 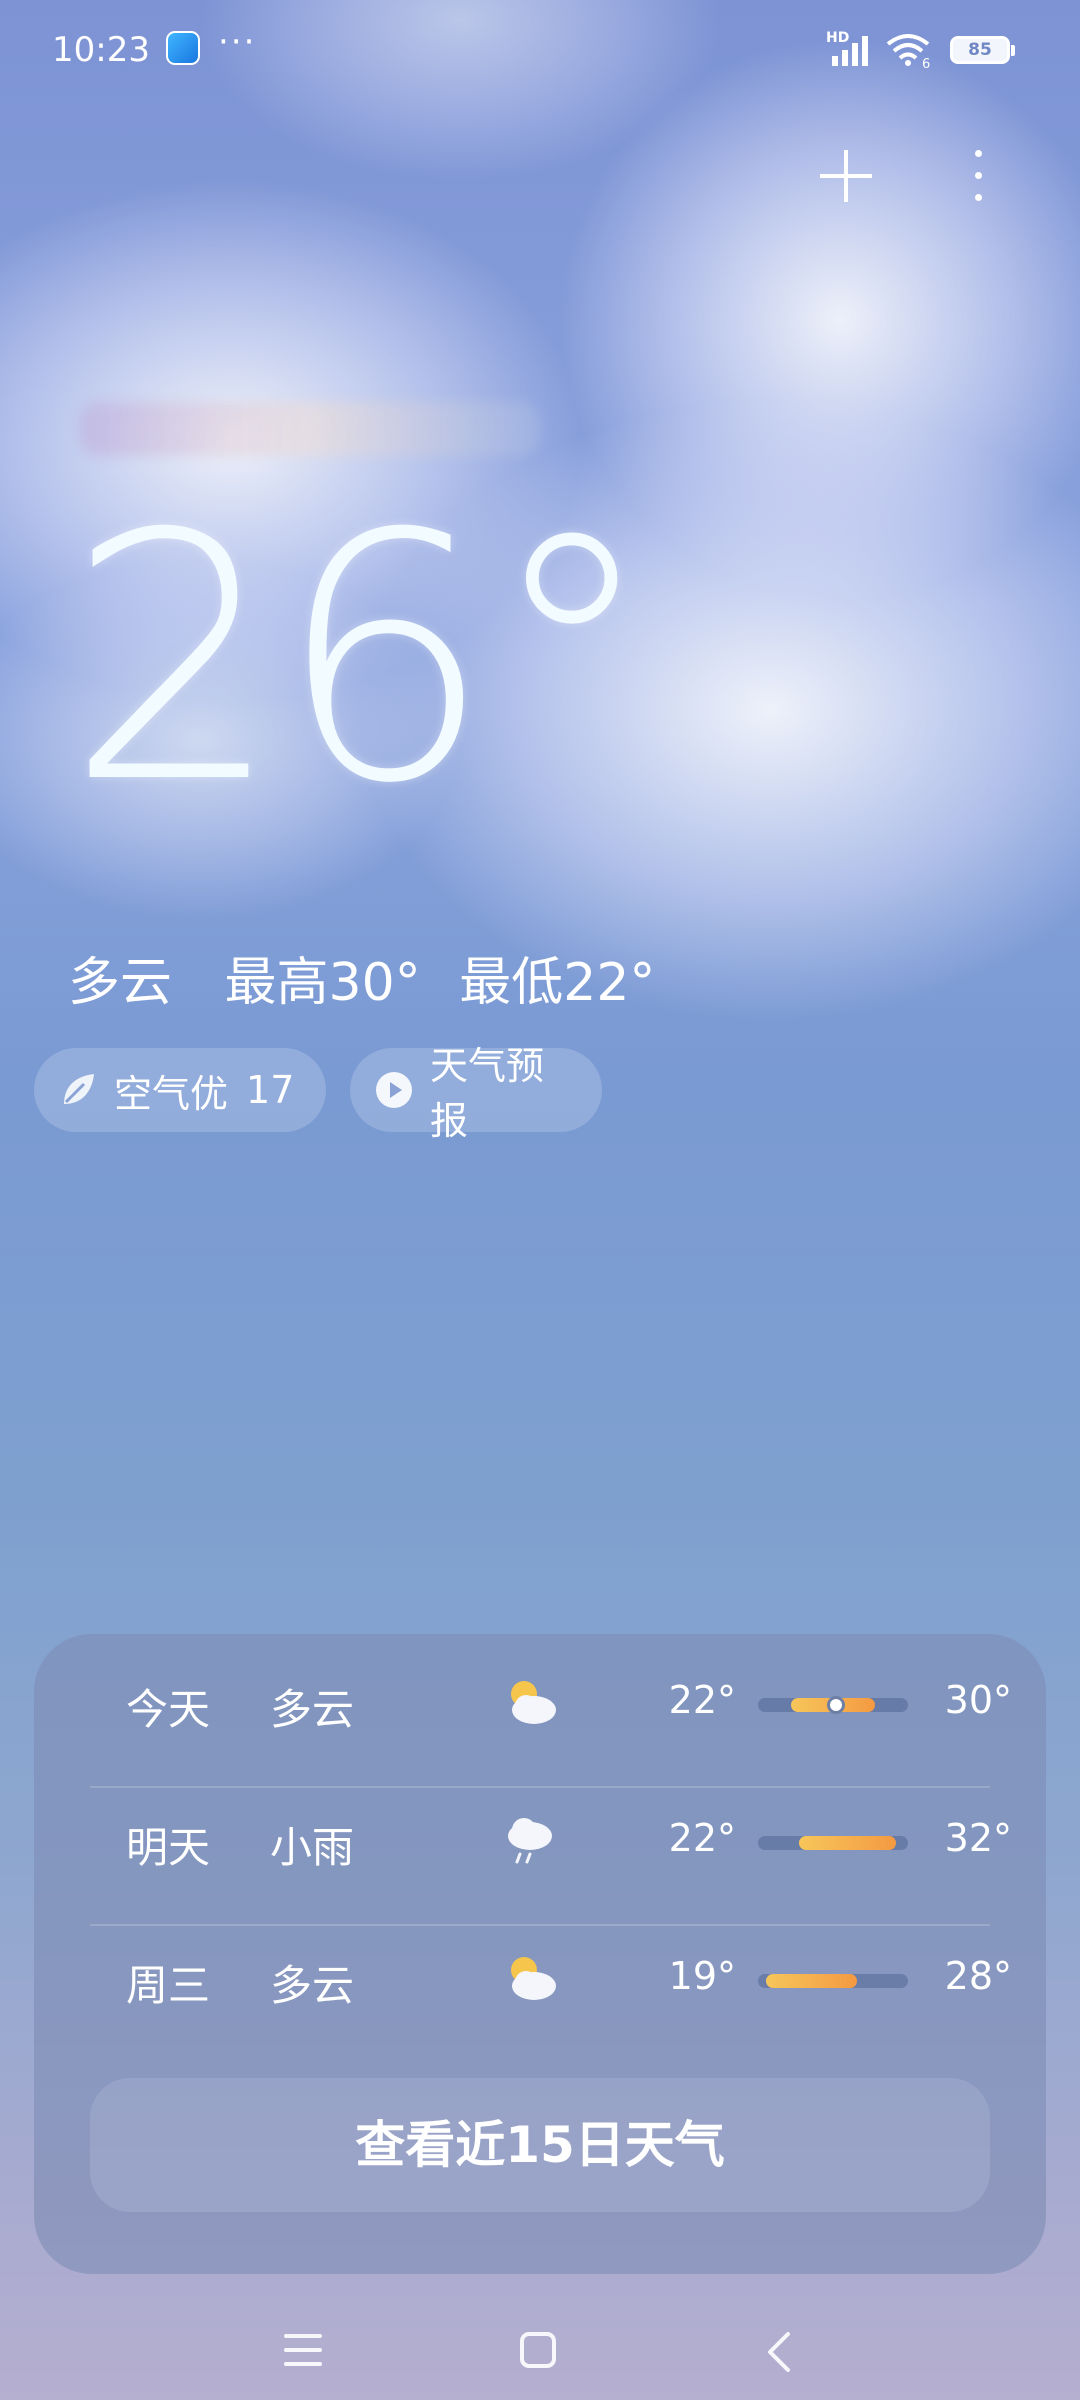 What do you see at coordinates (361, 660) in the screenshot?
I see `current-temperature: 26°` at bounding box center [361, 660].